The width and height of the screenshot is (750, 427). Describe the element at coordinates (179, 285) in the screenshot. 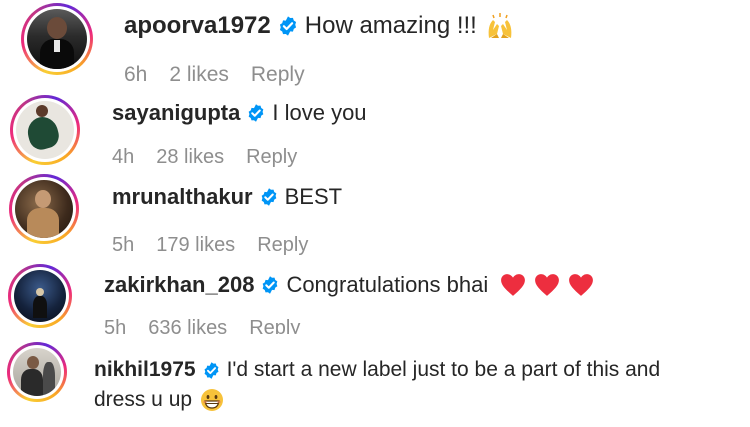

I see `username: zakirkhan_208` at that location.